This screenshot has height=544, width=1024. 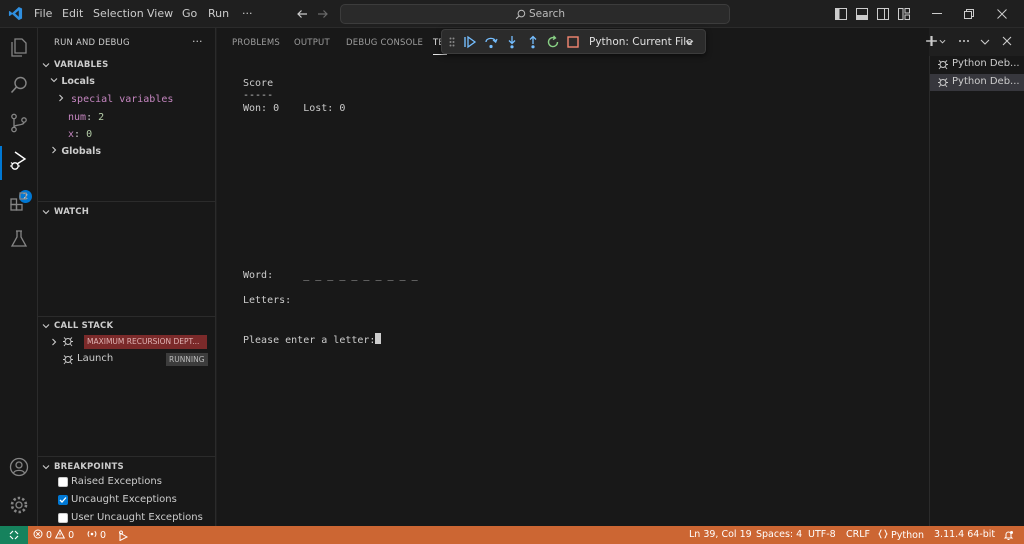 What do you see at coordinates (14, 535) in the screenshot?
I see `remote-indicator` at bounding box center [14, 535].